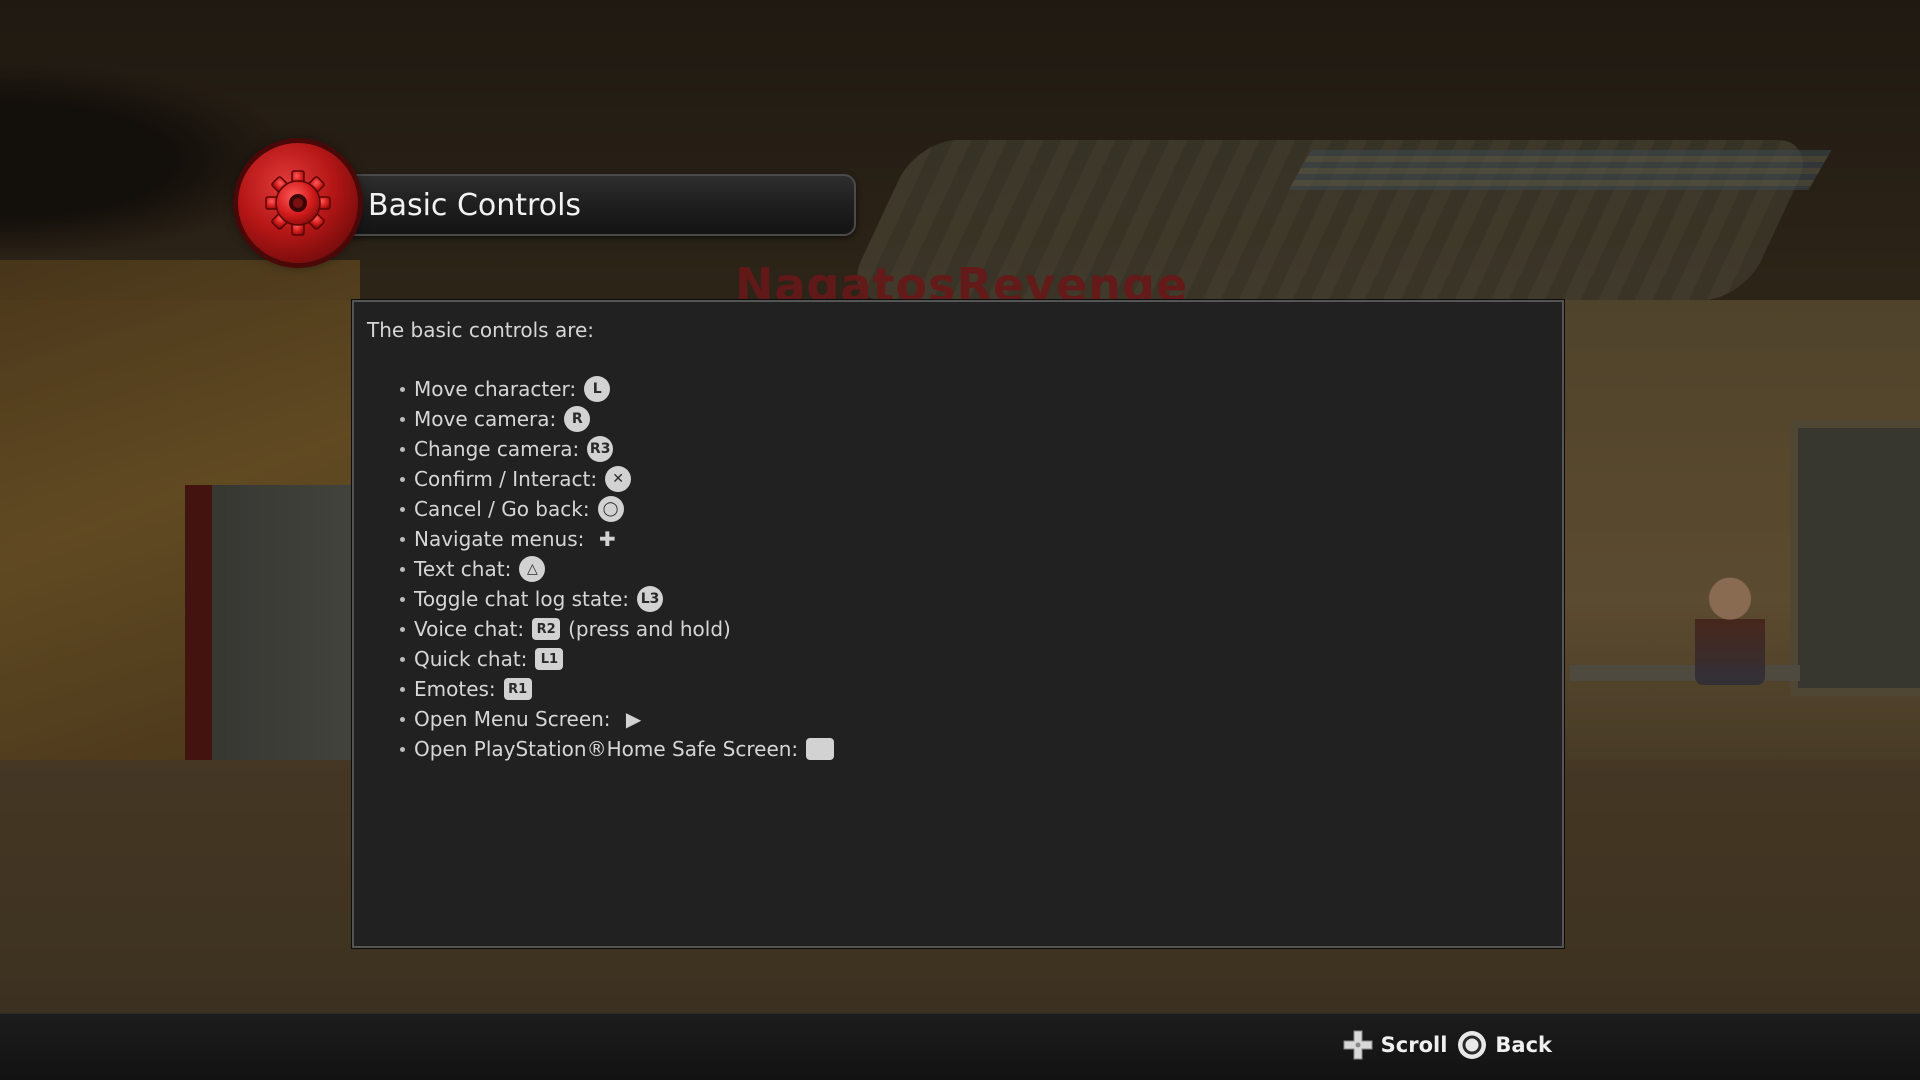 The width and height of the screenshot is (1920, 1080). What do you see at coordinates (960, 1046) in the screenshot?
I see `bottom-hint-bar: Scroll Back` at bounding box center [960, 1046].